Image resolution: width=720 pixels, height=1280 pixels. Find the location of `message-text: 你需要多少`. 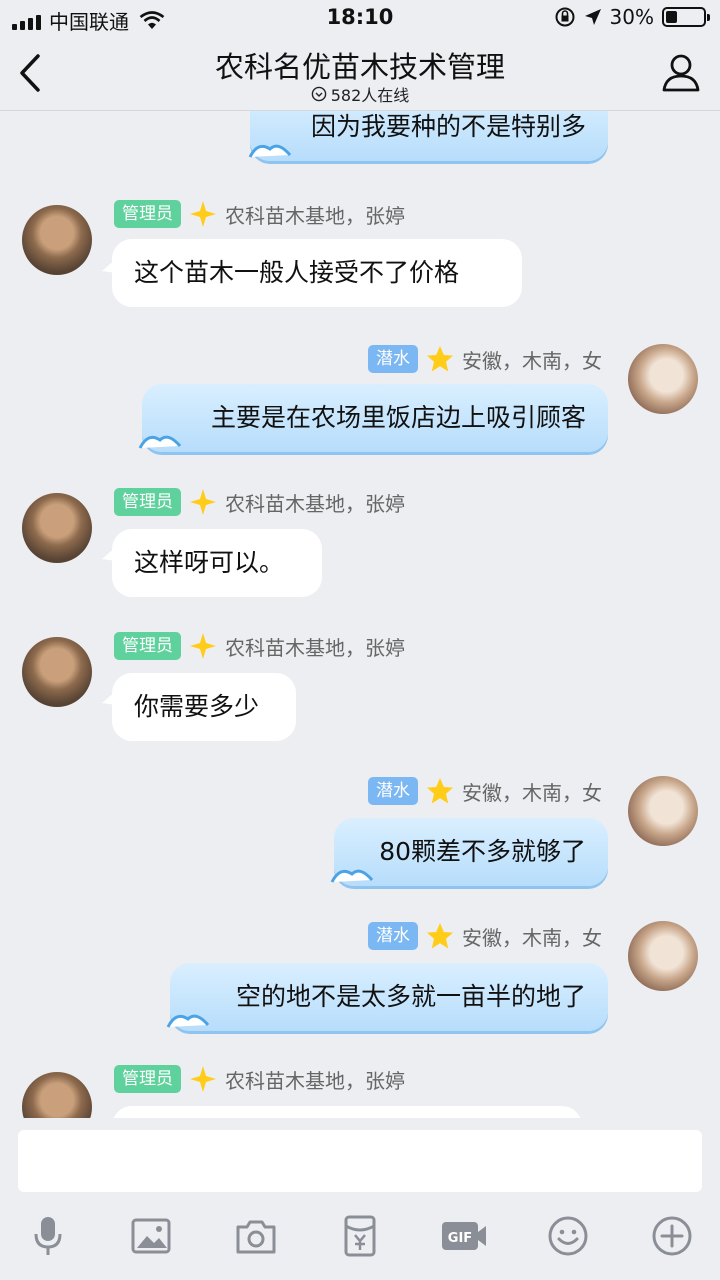

message-text: 你需要多少 is located at coordinates (197, 706).